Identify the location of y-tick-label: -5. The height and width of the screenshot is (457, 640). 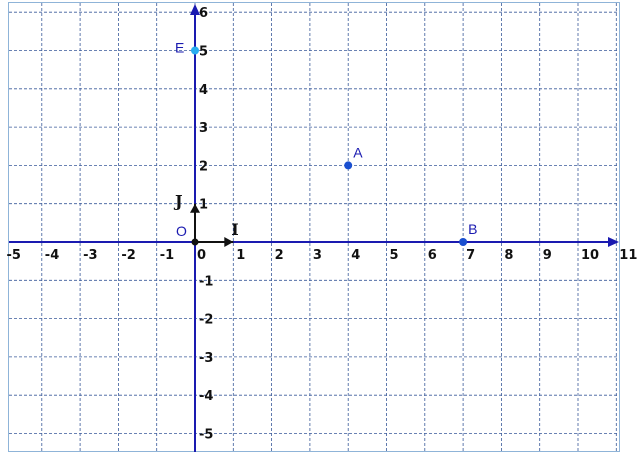
(206, 435).